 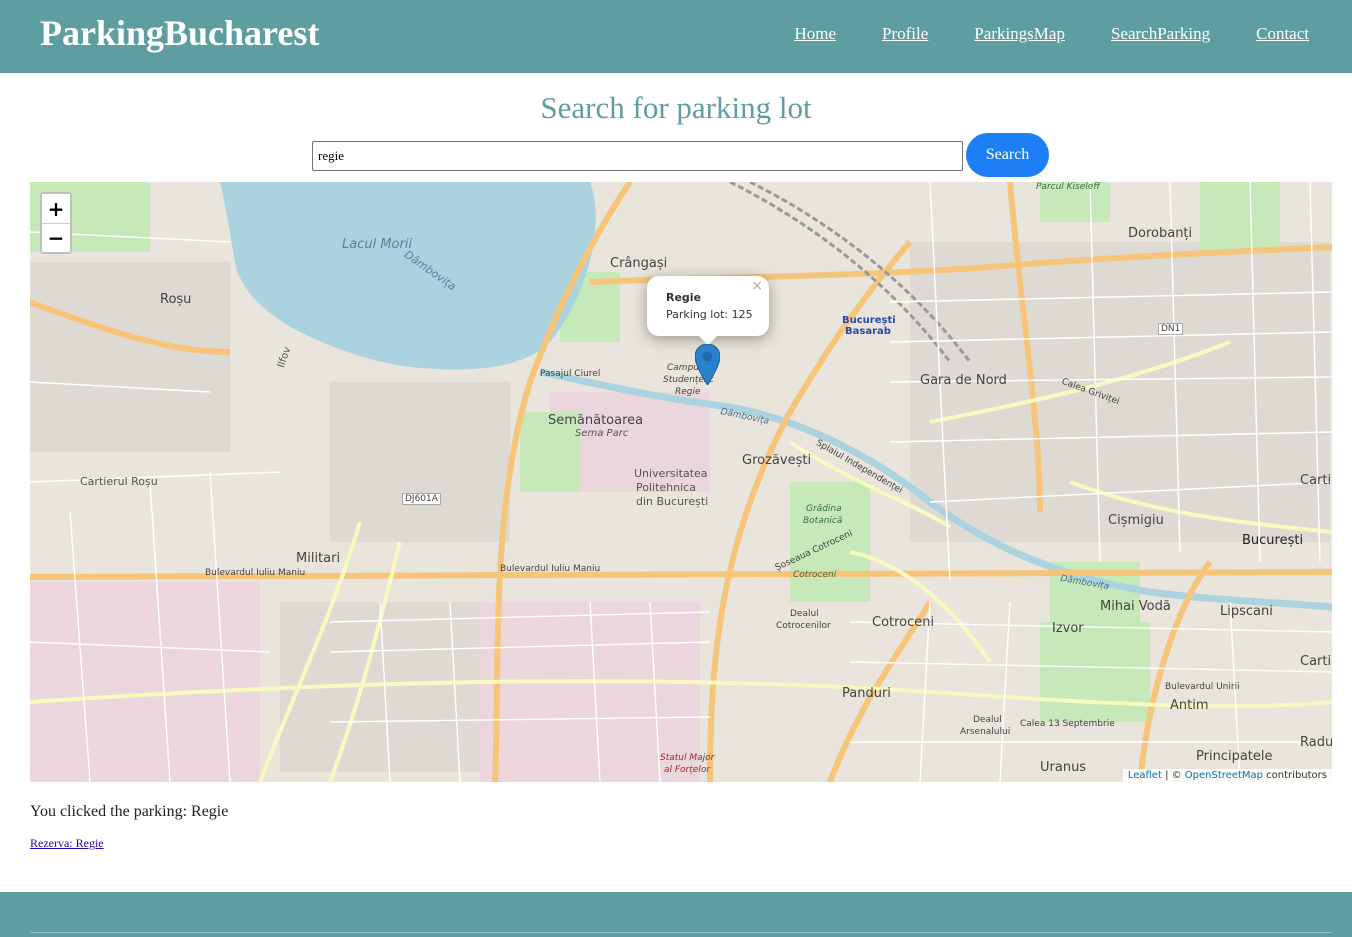 I want to click on map-label-izvor: Izvor, so click(x=1068, y=628).